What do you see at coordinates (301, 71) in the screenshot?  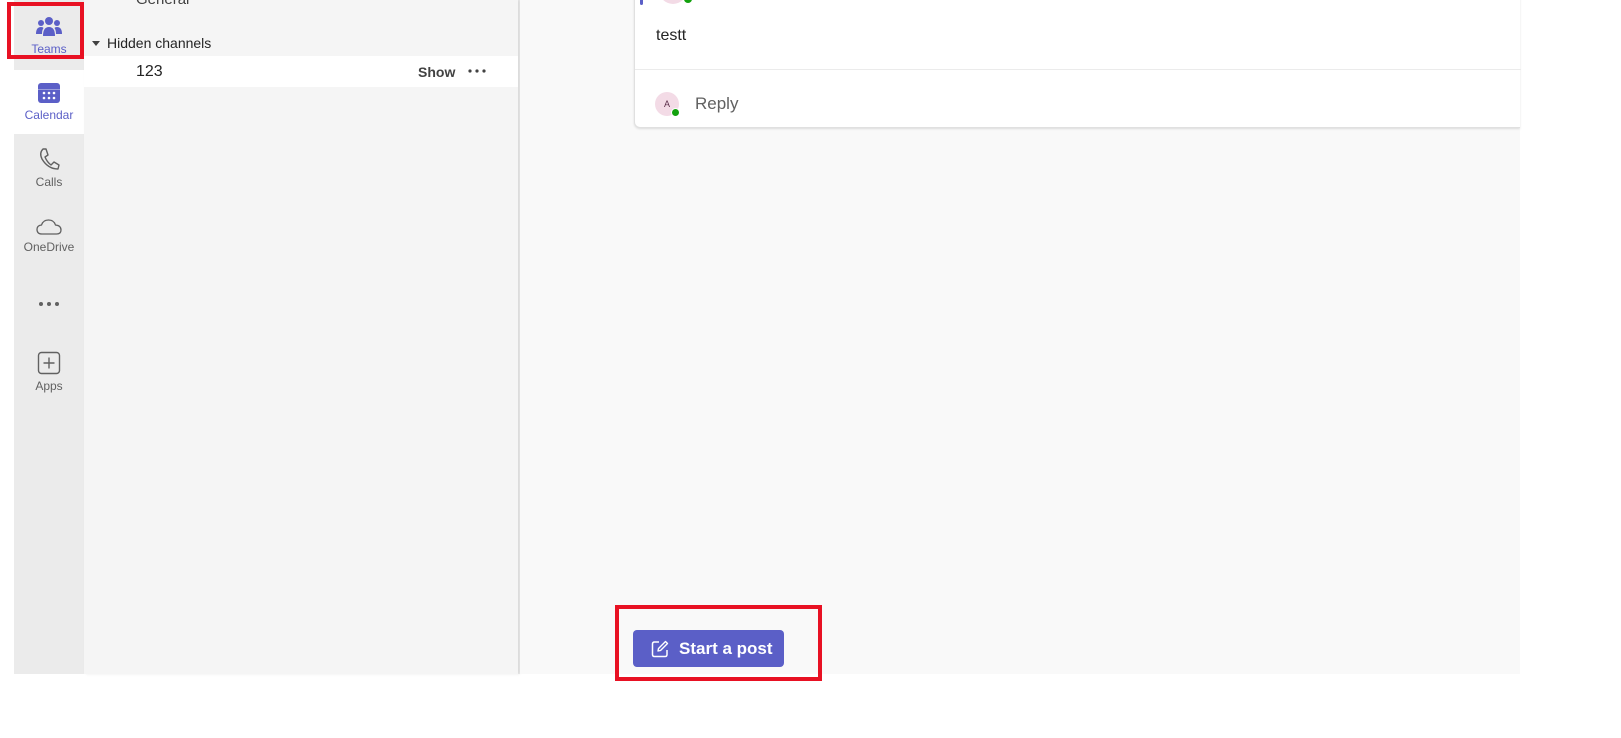 I see `hidden-channel-row: 123 Show` at bounding box center [301, 71].